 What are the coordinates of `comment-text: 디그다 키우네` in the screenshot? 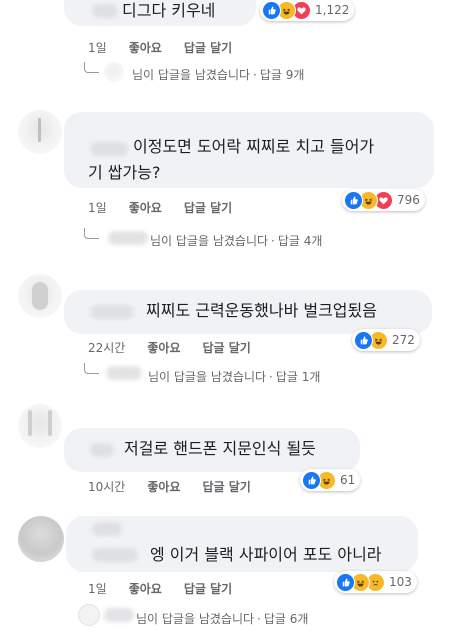 It's located at (169, 10).